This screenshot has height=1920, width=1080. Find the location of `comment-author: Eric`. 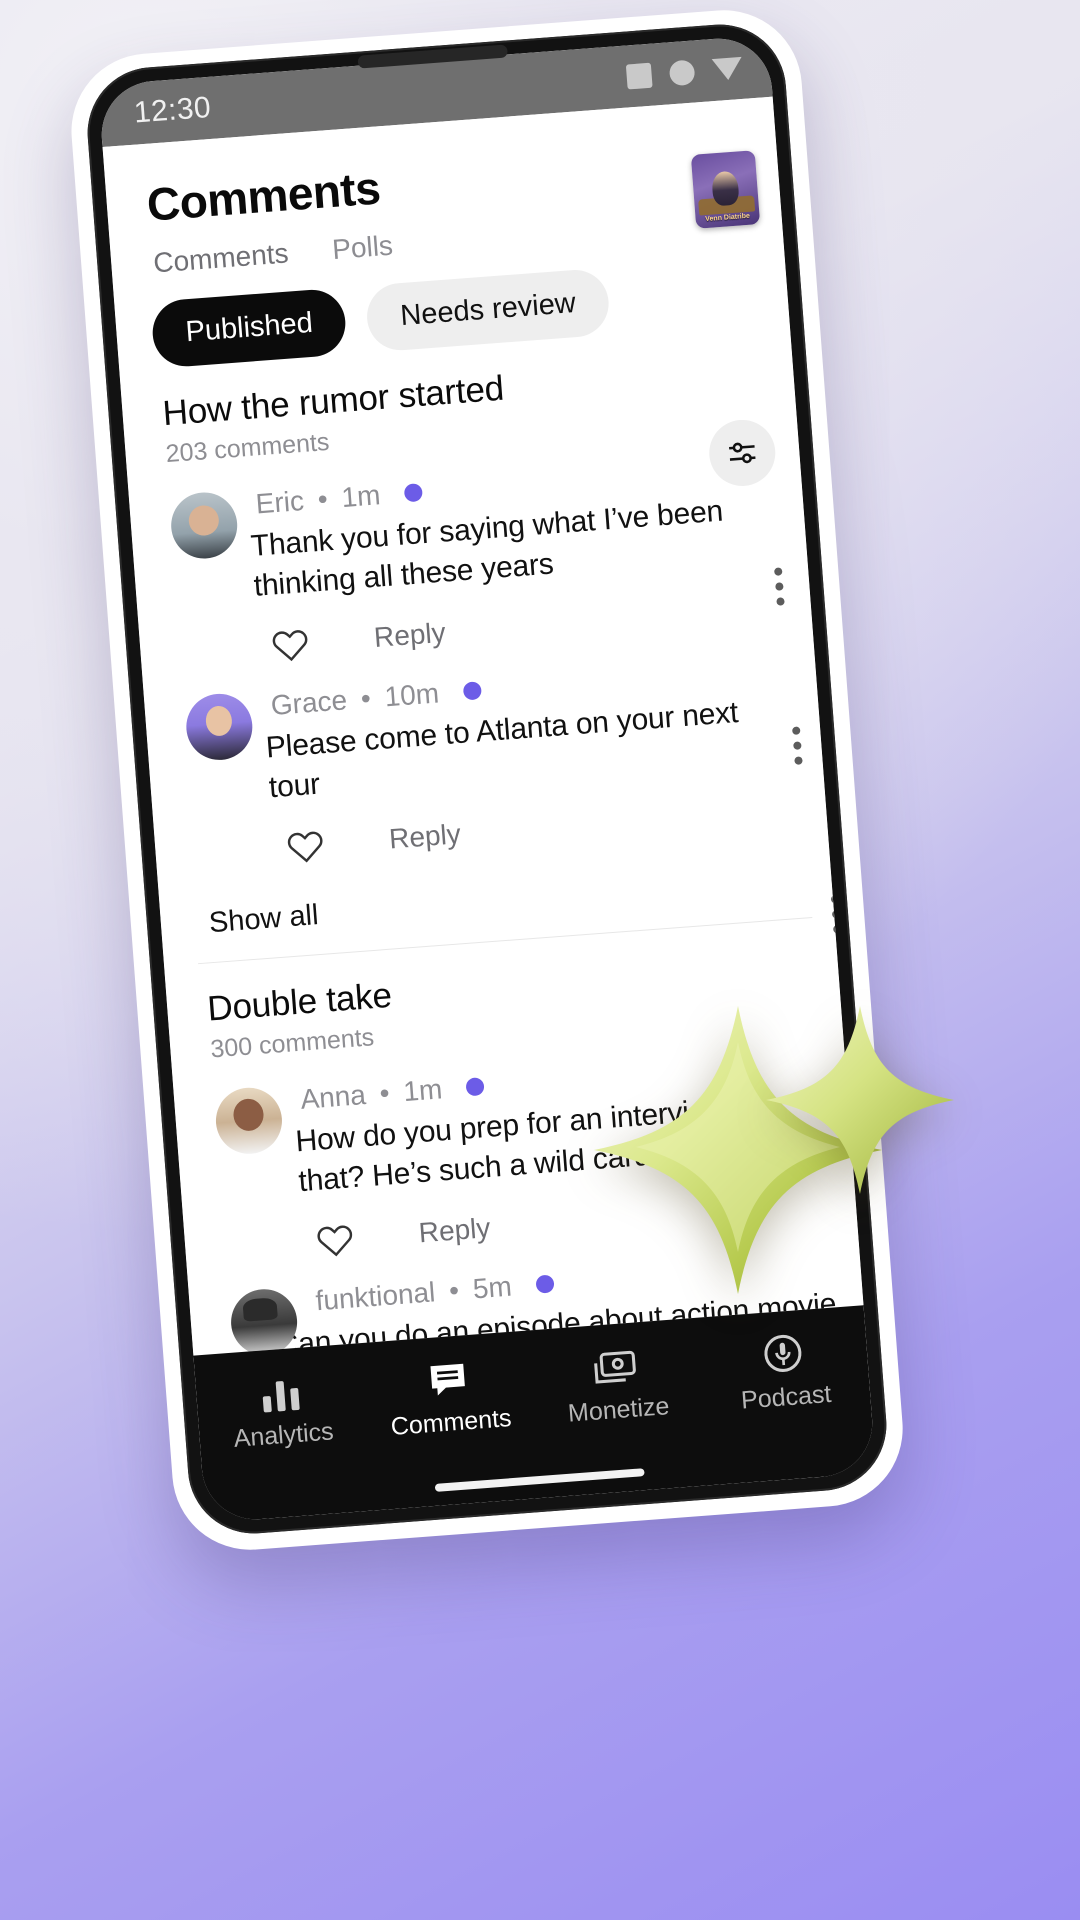

comment-author: Eric is located at coordinates (279, 502).